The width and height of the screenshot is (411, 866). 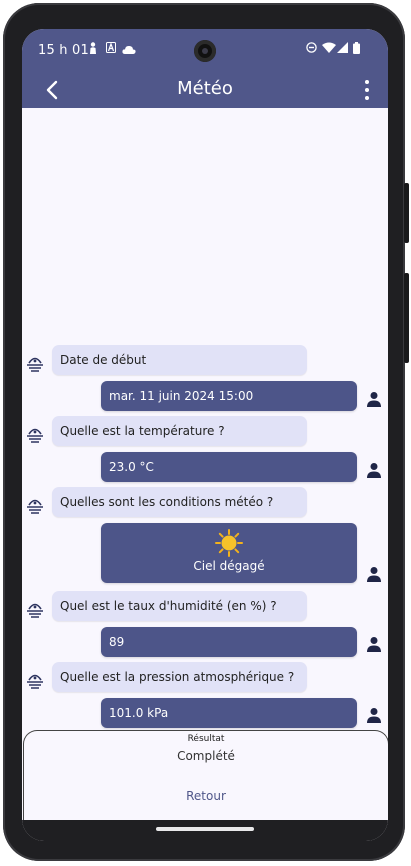 I want to click on status-time: 15 h 01, so click(x=63, y=50).